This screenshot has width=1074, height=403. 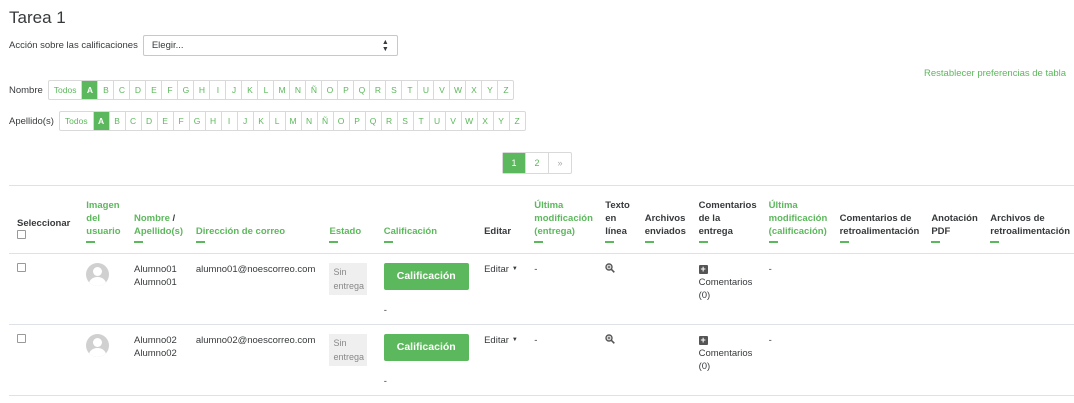 What do you see at coordinates (137, 90) in the screenshot?
I see `first-name-initial-letter-button: D` at bounding box center [137, 90].